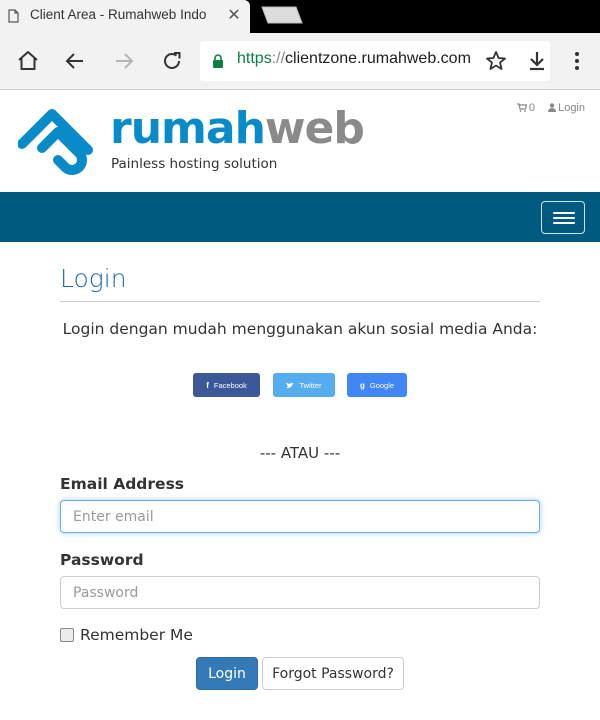  Describe the element at coordinates (118, 14) in the screenshot. I see `tab-title: Client Area - Rumahweb Indo` at that location.